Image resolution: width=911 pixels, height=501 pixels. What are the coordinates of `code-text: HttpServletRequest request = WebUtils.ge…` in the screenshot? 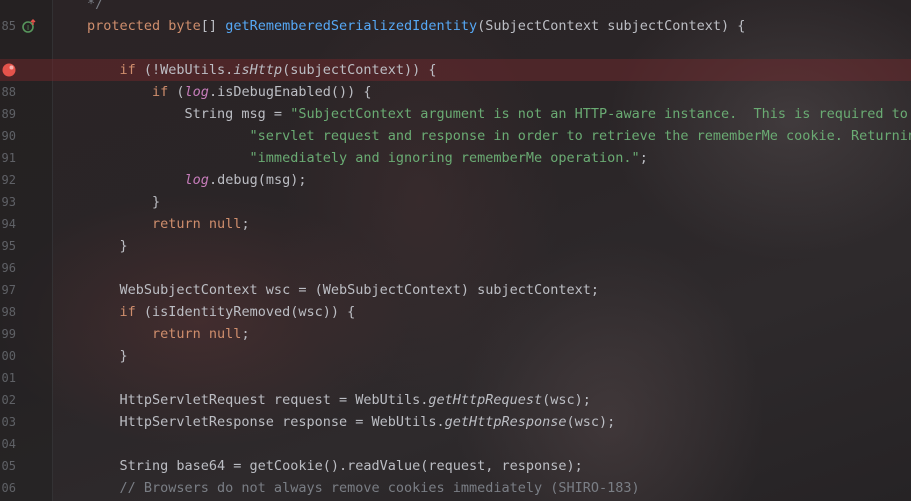 It's located at (339, 400).